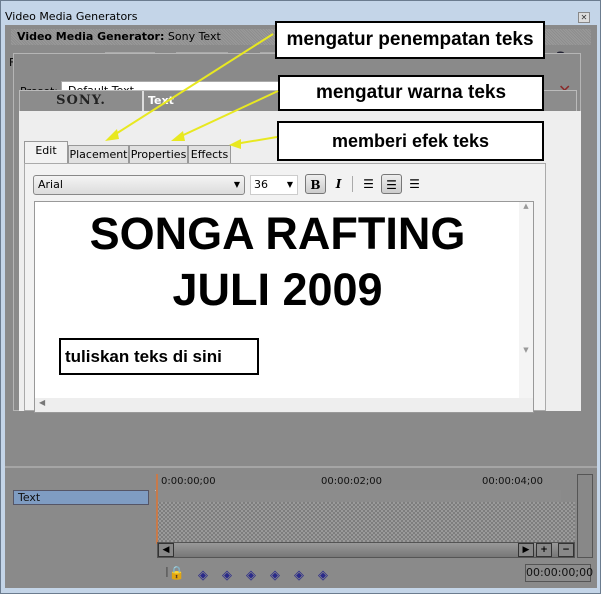  Describe the element at coordinates (157, 509) in the screenshot. I see `playhead` at that location.